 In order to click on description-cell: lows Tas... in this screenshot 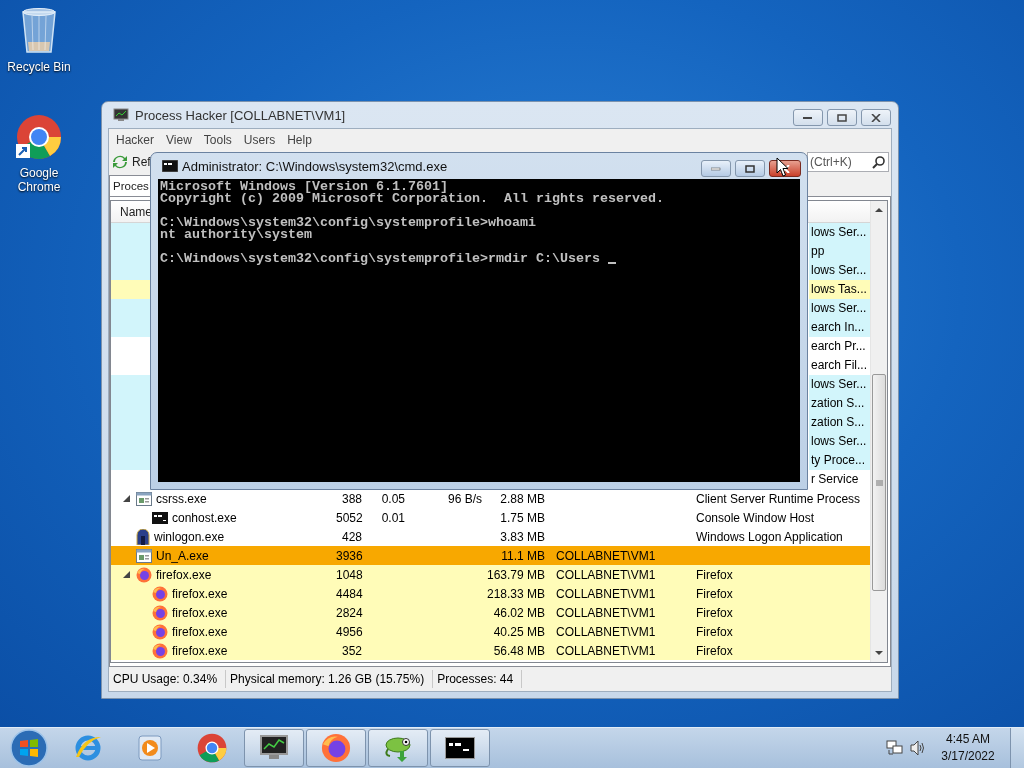, I will do `click(839, 289)`.